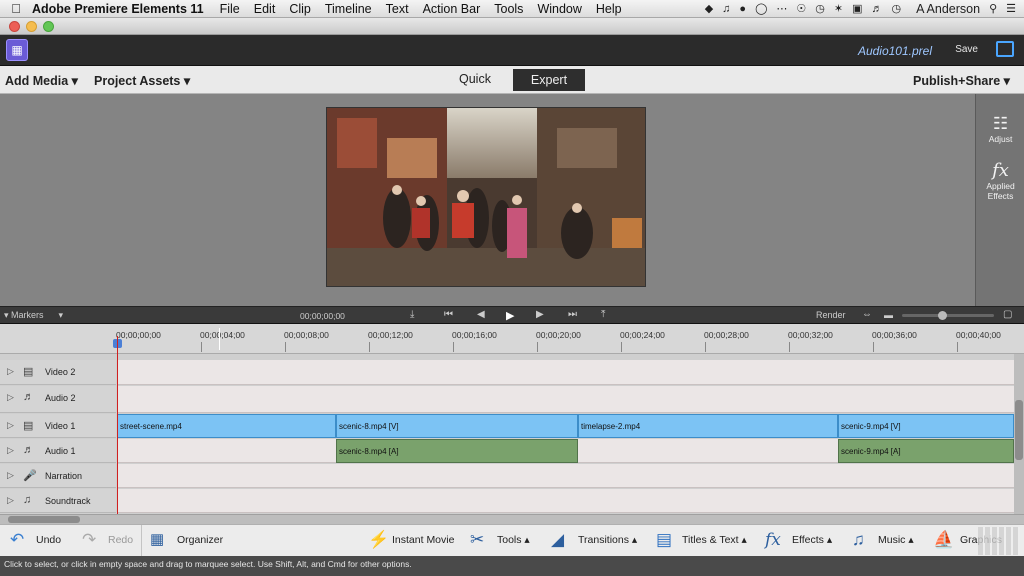  What do you see at coordinates (14, 26) in the screenshot?
I see `close-window-icon` at bounding box center [14, 26].